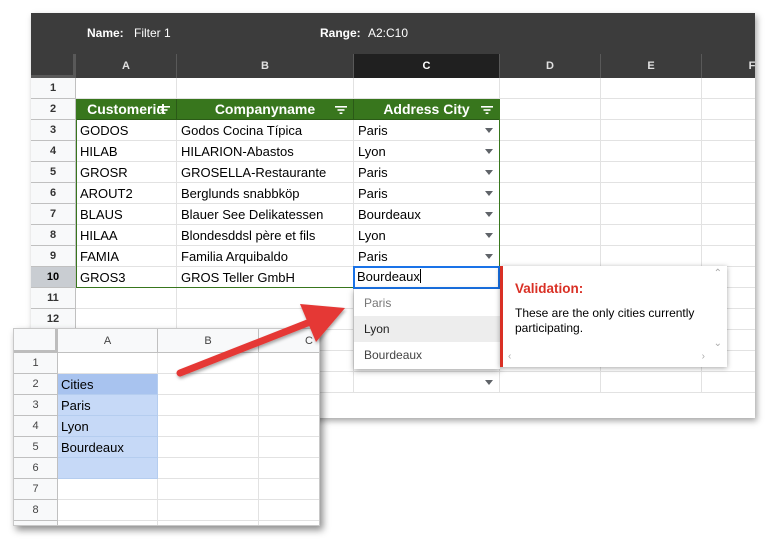 This screenshot has width=783, height=549. Describe the element at coordinates (53, 298) in the screenshot. I see `row-header-11: 11` at that location.